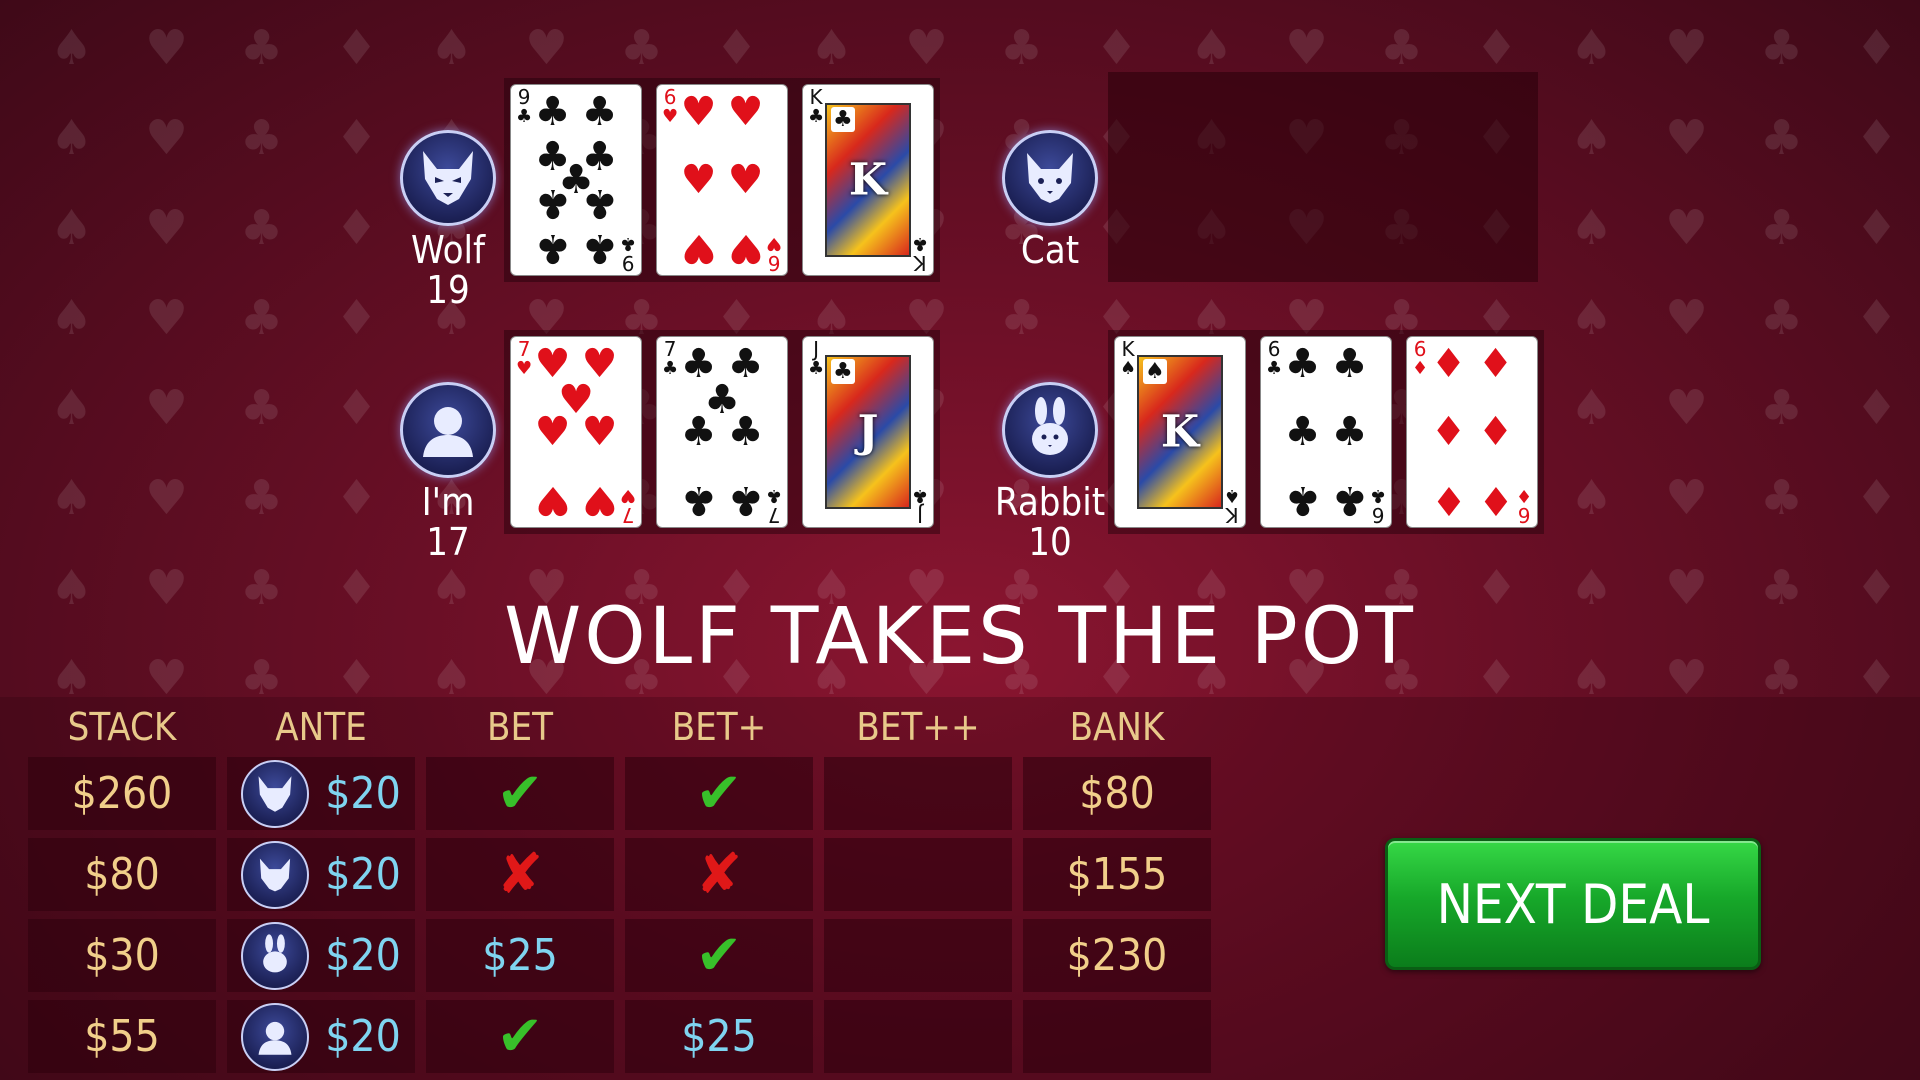 The height and width of the screenshot is (1080, 1920). I want to click on face-card-suit: ♣, so click(843, 371).